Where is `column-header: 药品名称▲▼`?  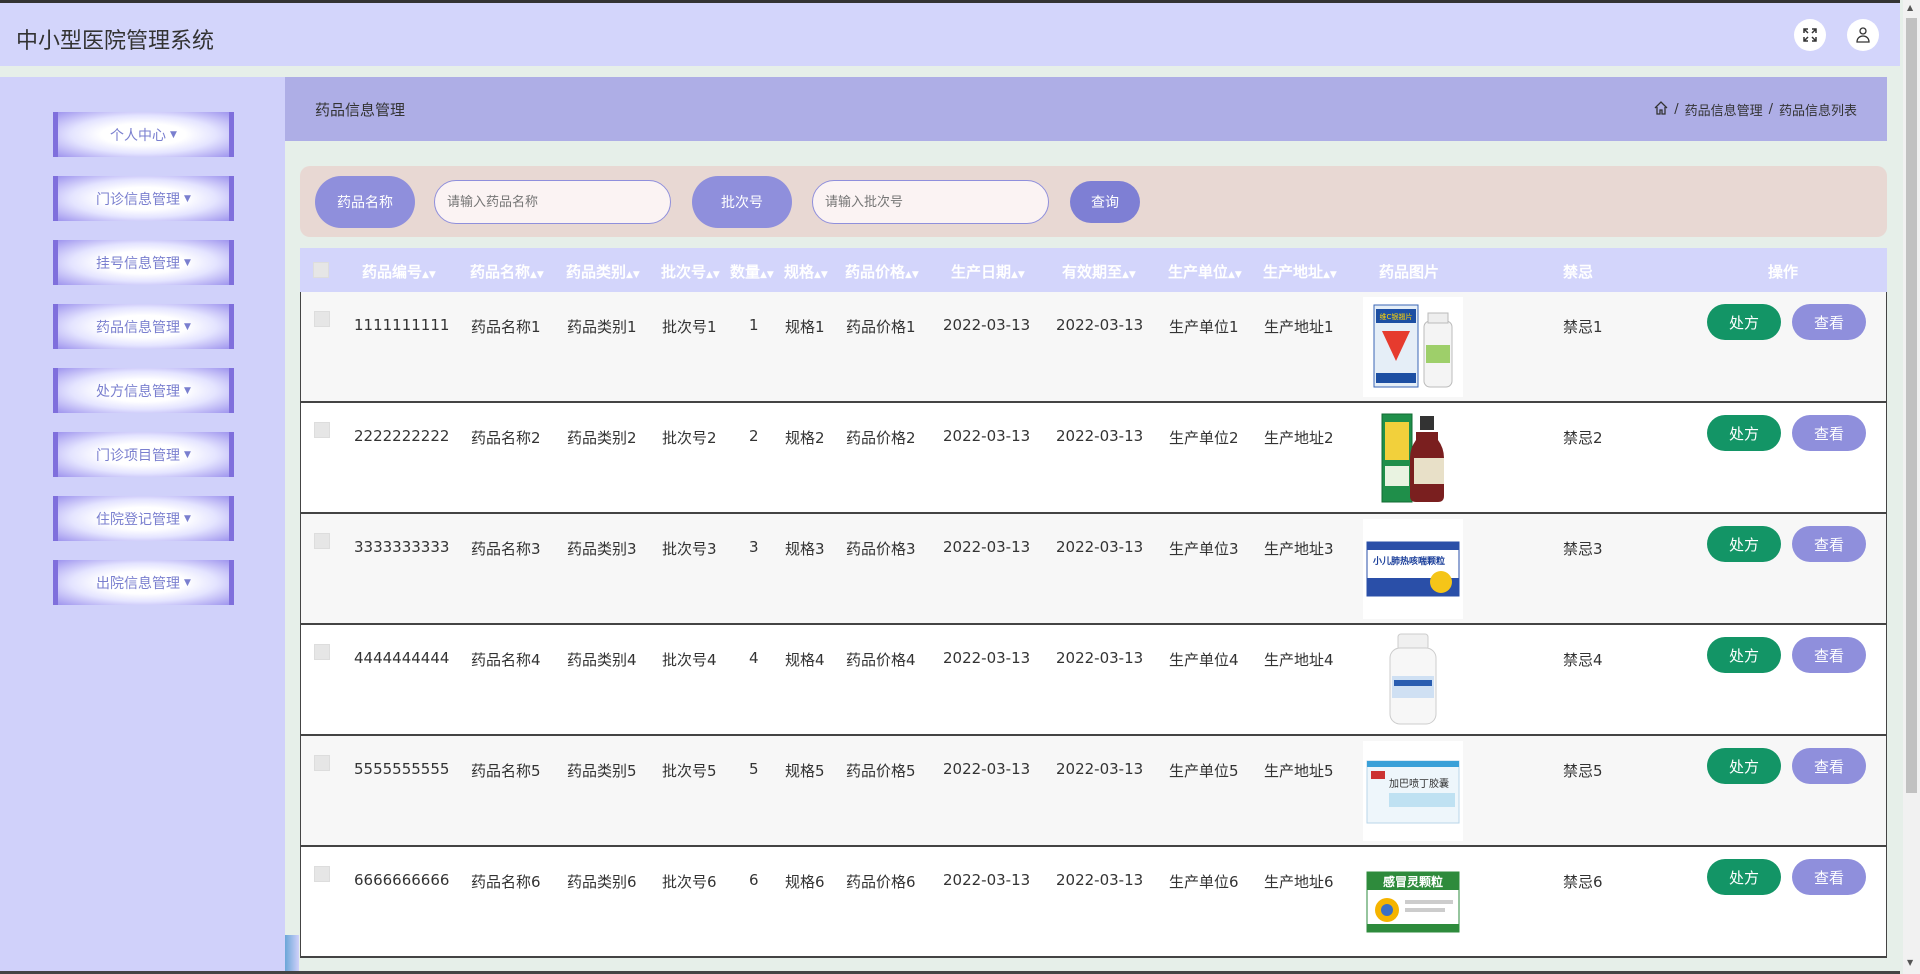 column-header: 药品名称▲▼ is located at coordinates (507, 271).